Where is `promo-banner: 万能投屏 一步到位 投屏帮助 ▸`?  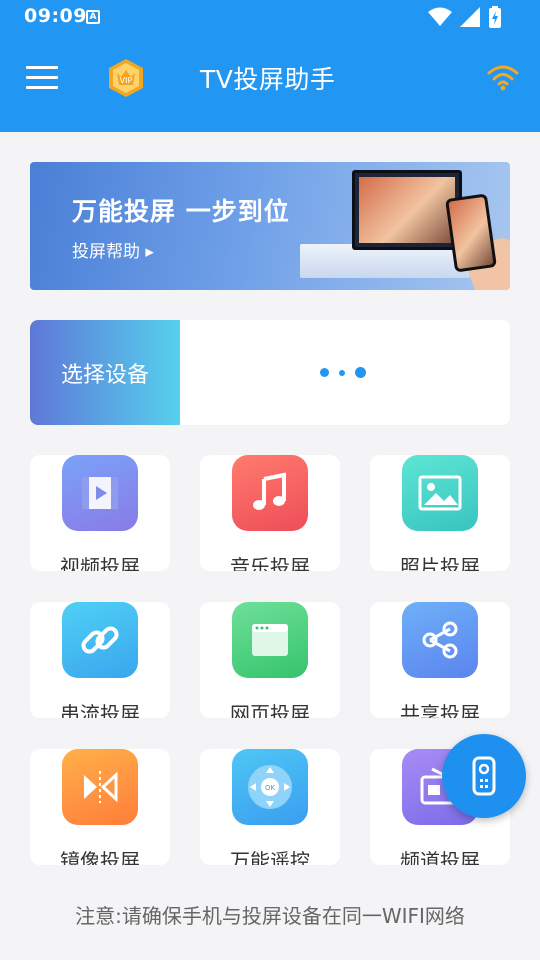
promo-banner: 万能投屏 一步到位 投屏帮助 ▸ is located at coordinates (270, 226).